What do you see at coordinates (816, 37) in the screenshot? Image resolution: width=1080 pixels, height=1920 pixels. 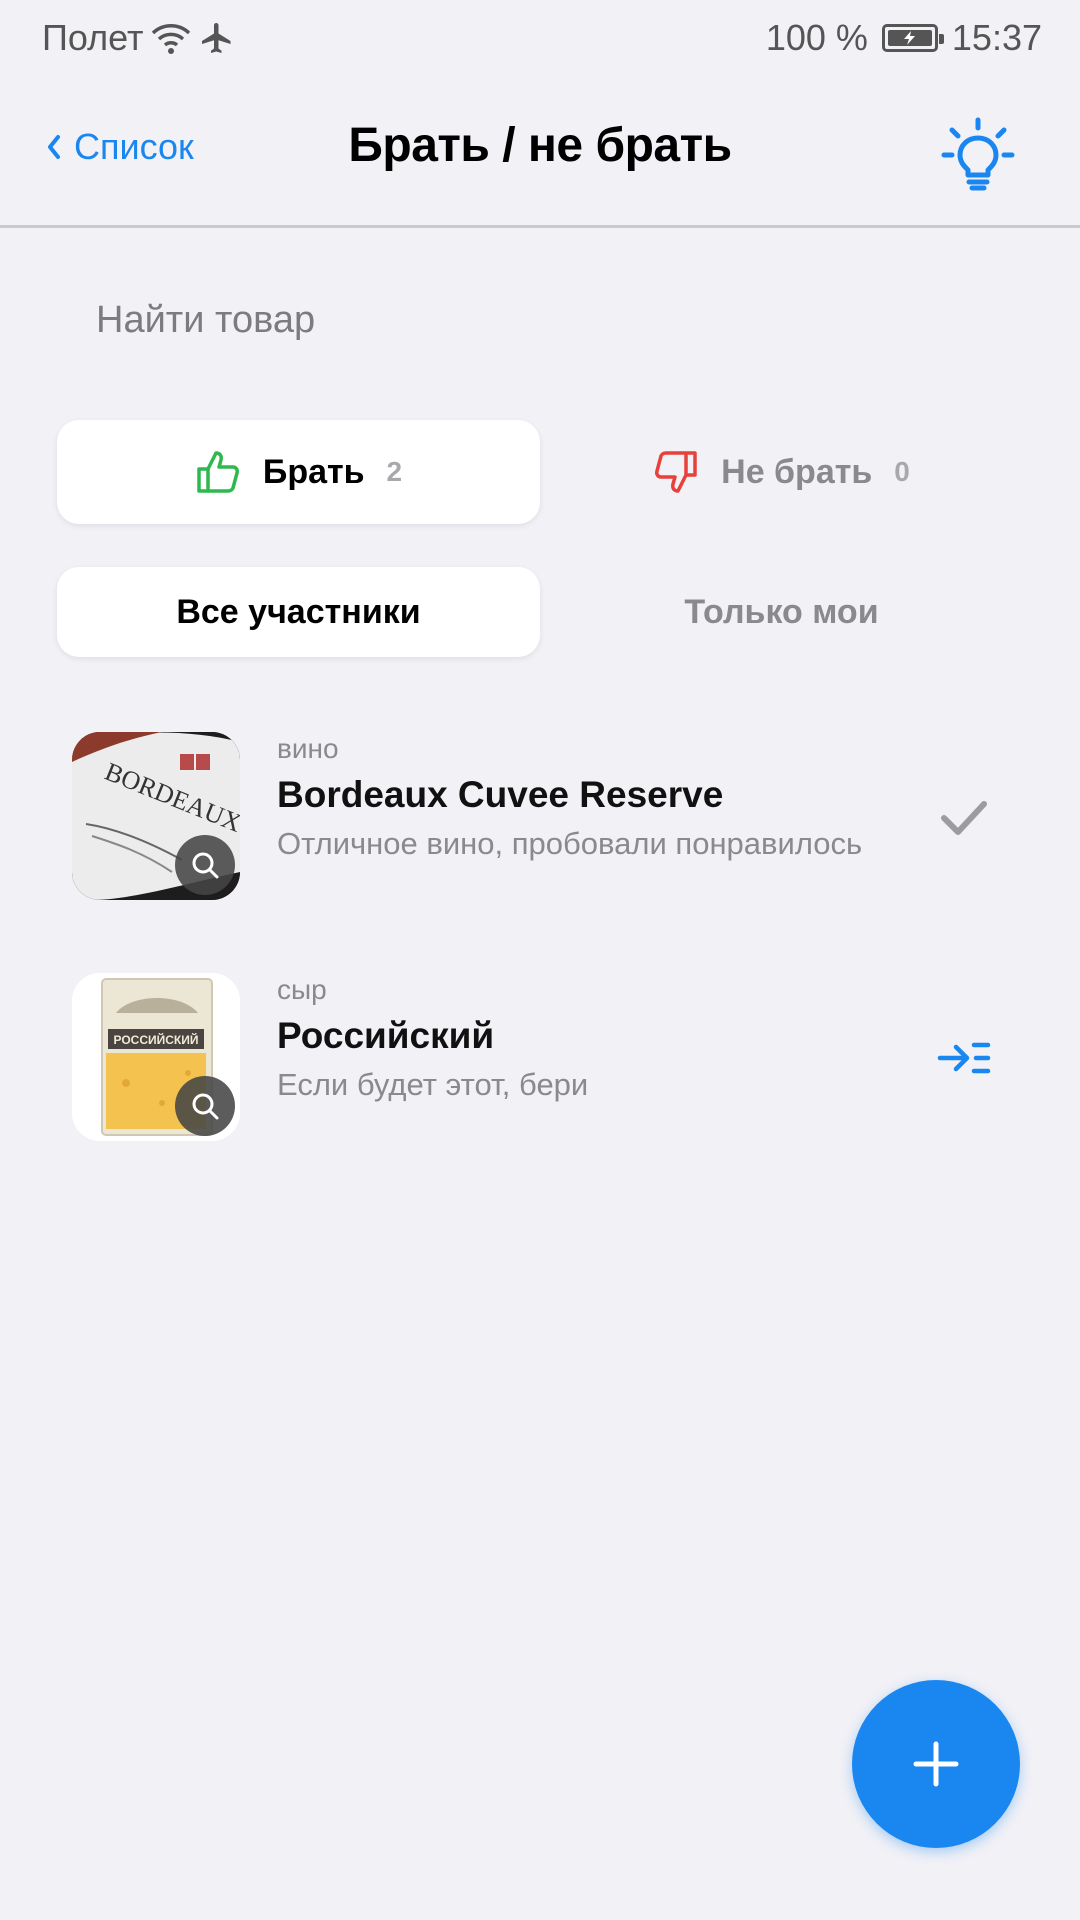 I see `battery-percent: 100 %` at bounding box center [816, 37].